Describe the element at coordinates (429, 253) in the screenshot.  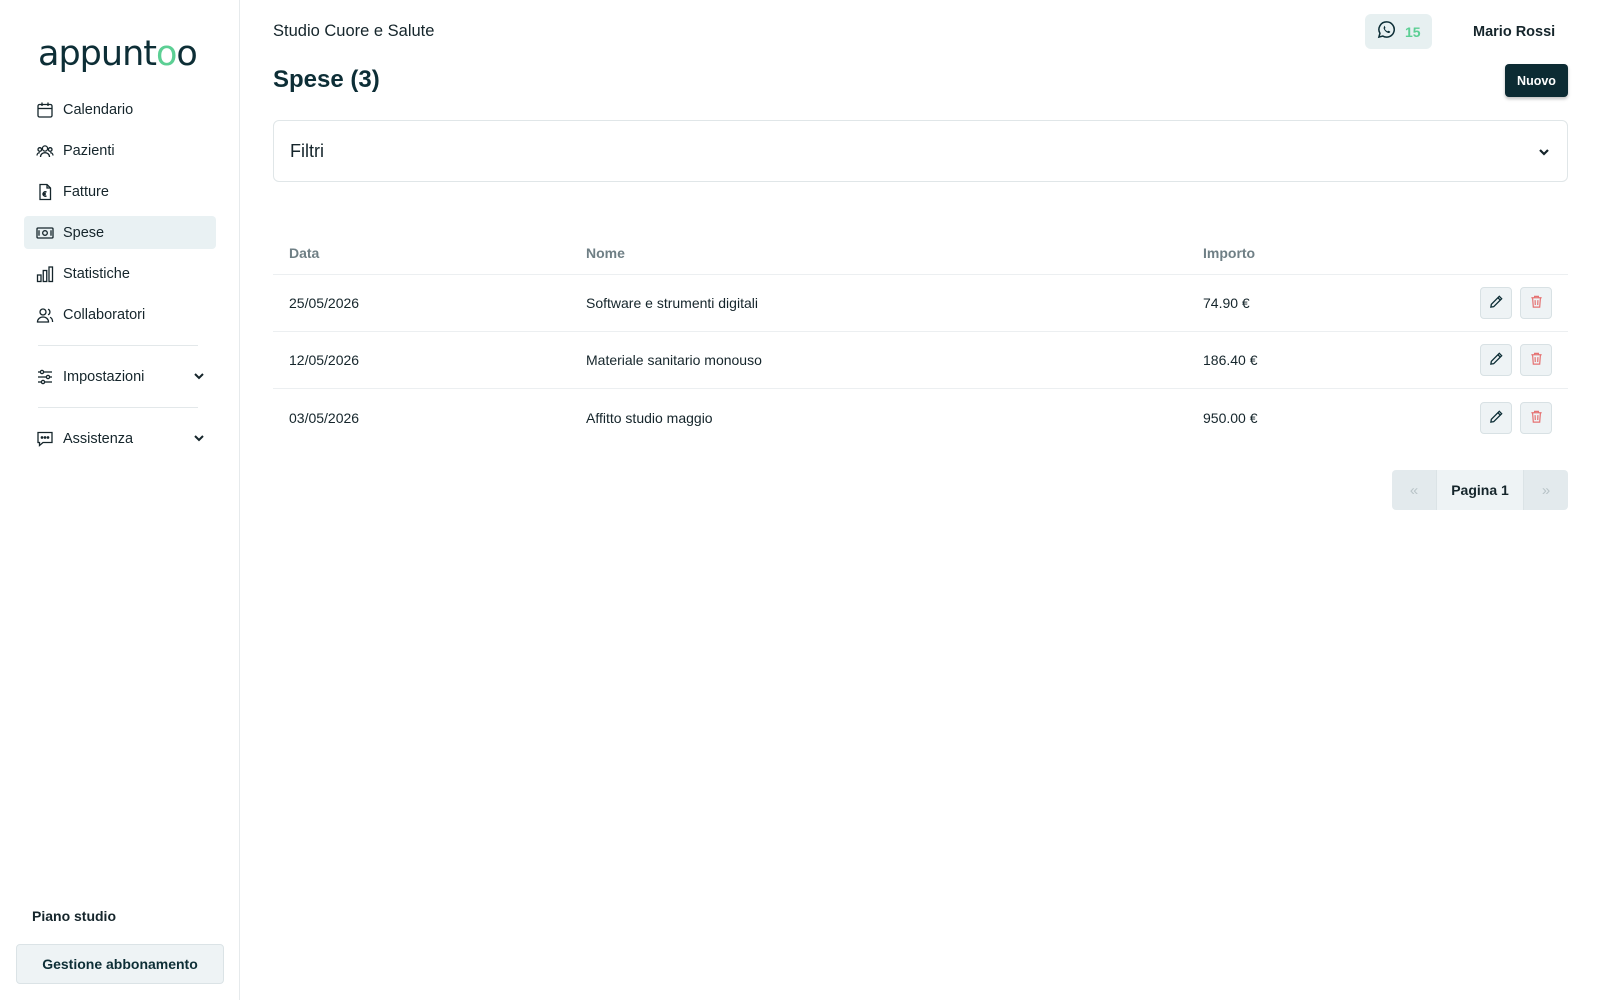
I see `column-header-data: Data` at that location.